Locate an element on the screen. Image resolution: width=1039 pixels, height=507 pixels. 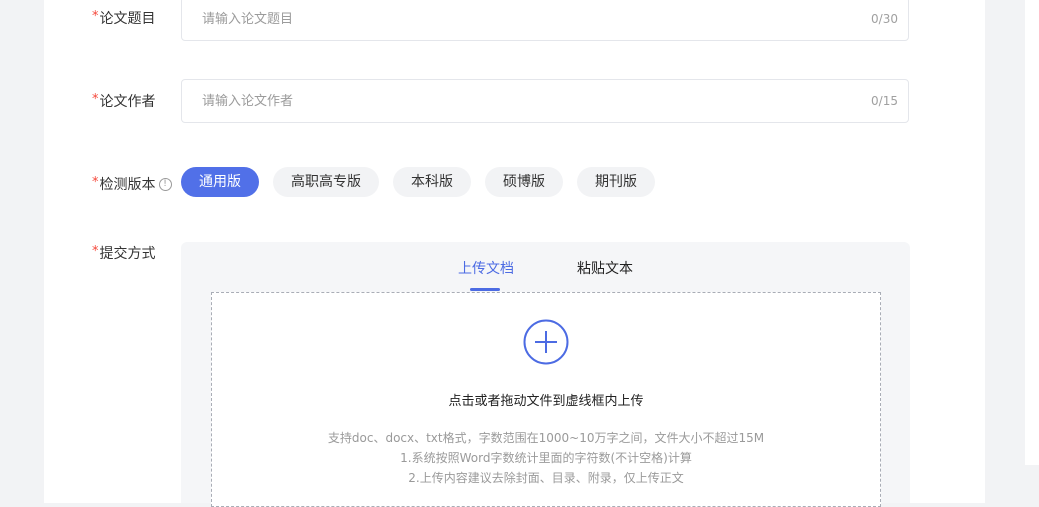
version-option-bachelor: 本科版 is located at coordinates (432, 182).